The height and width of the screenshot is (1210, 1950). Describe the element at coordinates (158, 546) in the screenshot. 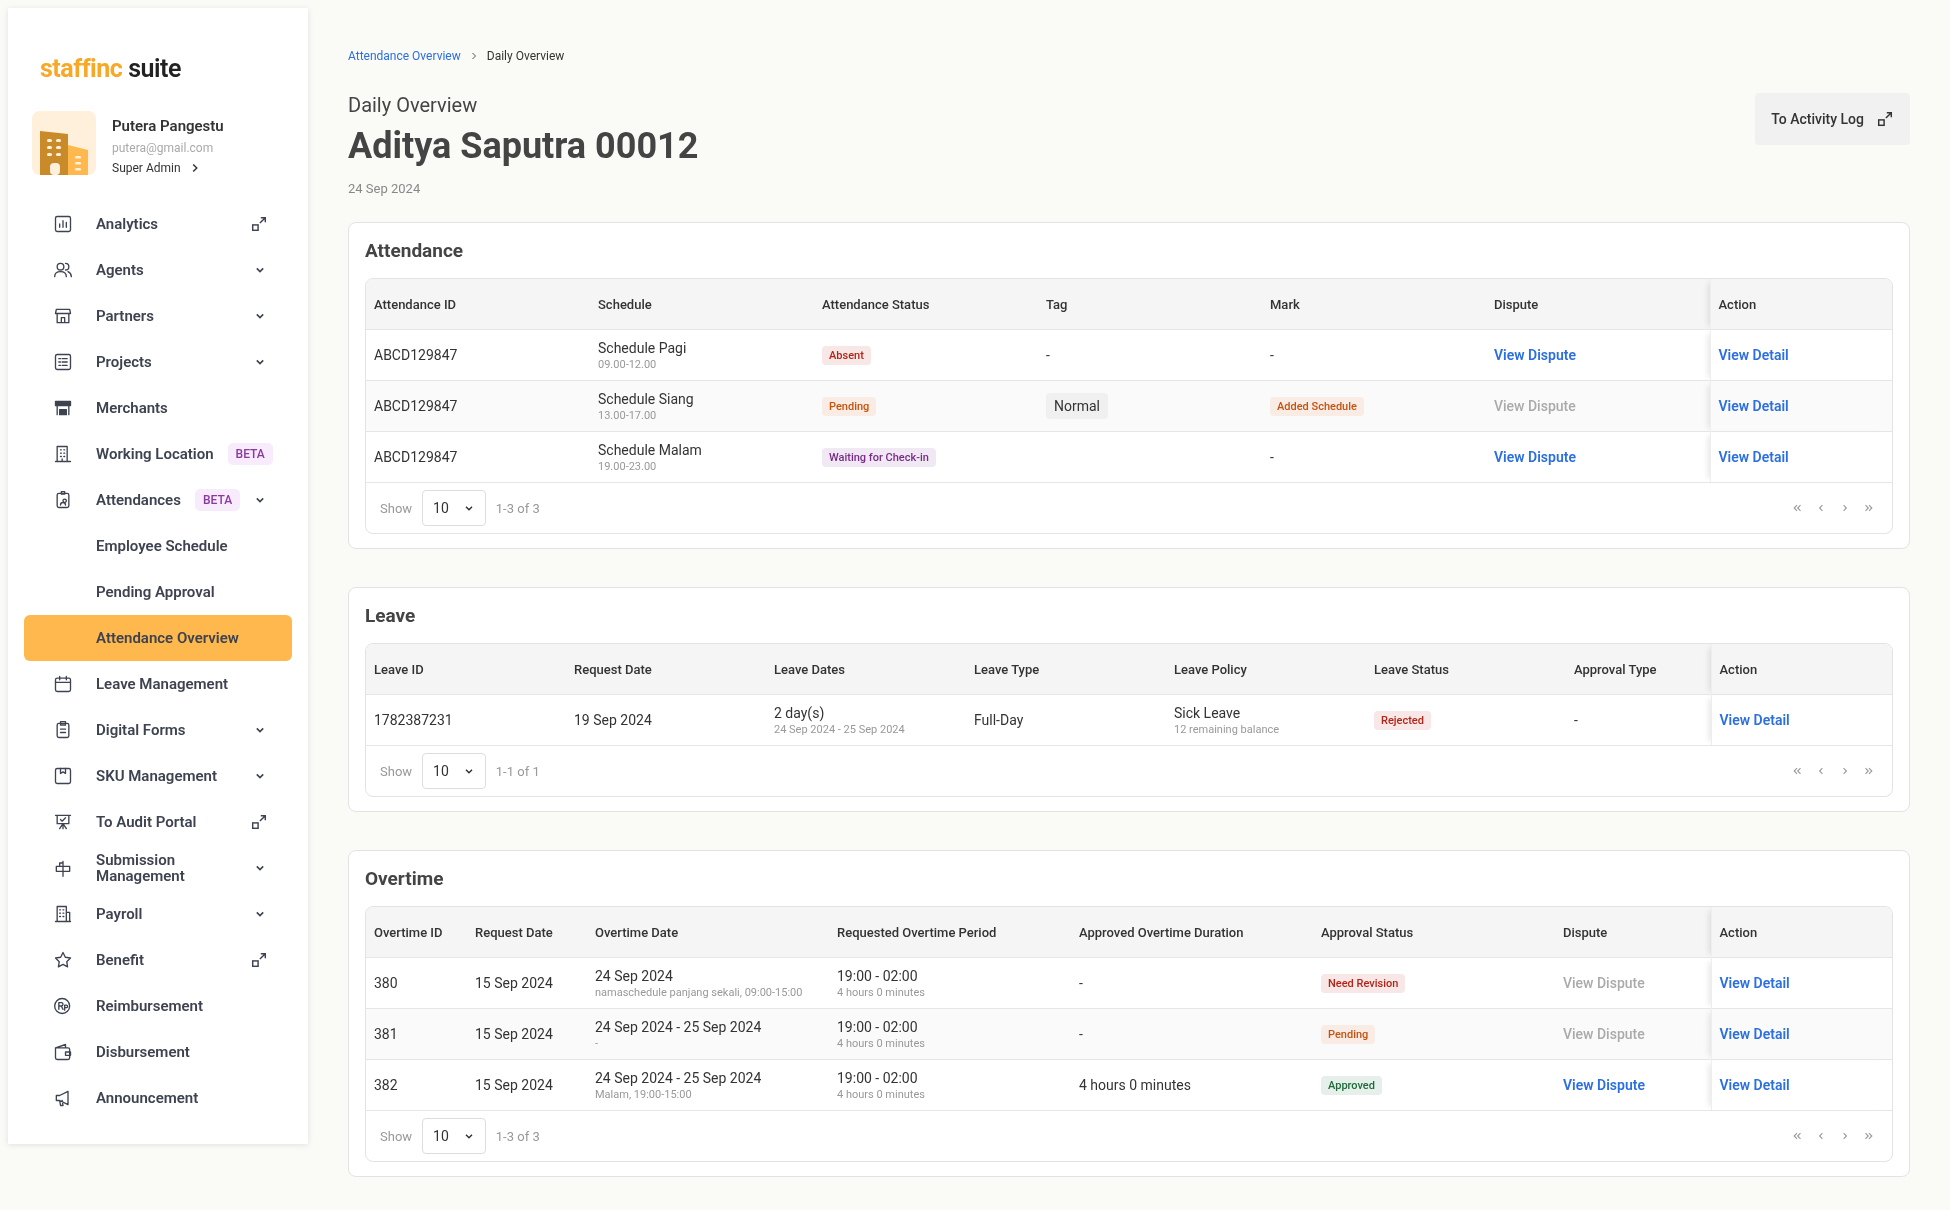

I see `sidebar-item: Employee Schedule` at that location.